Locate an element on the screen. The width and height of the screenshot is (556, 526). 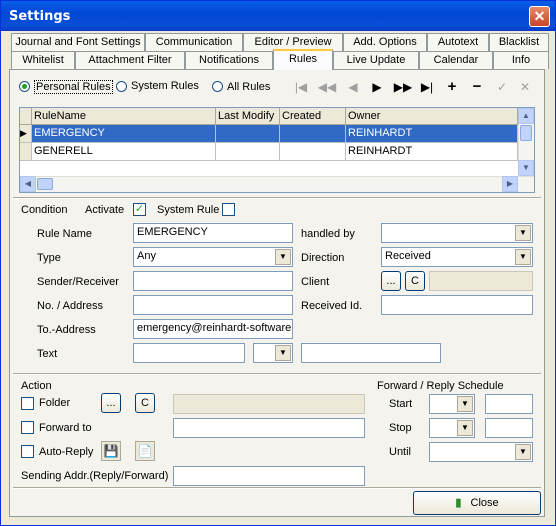
sending-addr-field is located at coordinates (269, 476).